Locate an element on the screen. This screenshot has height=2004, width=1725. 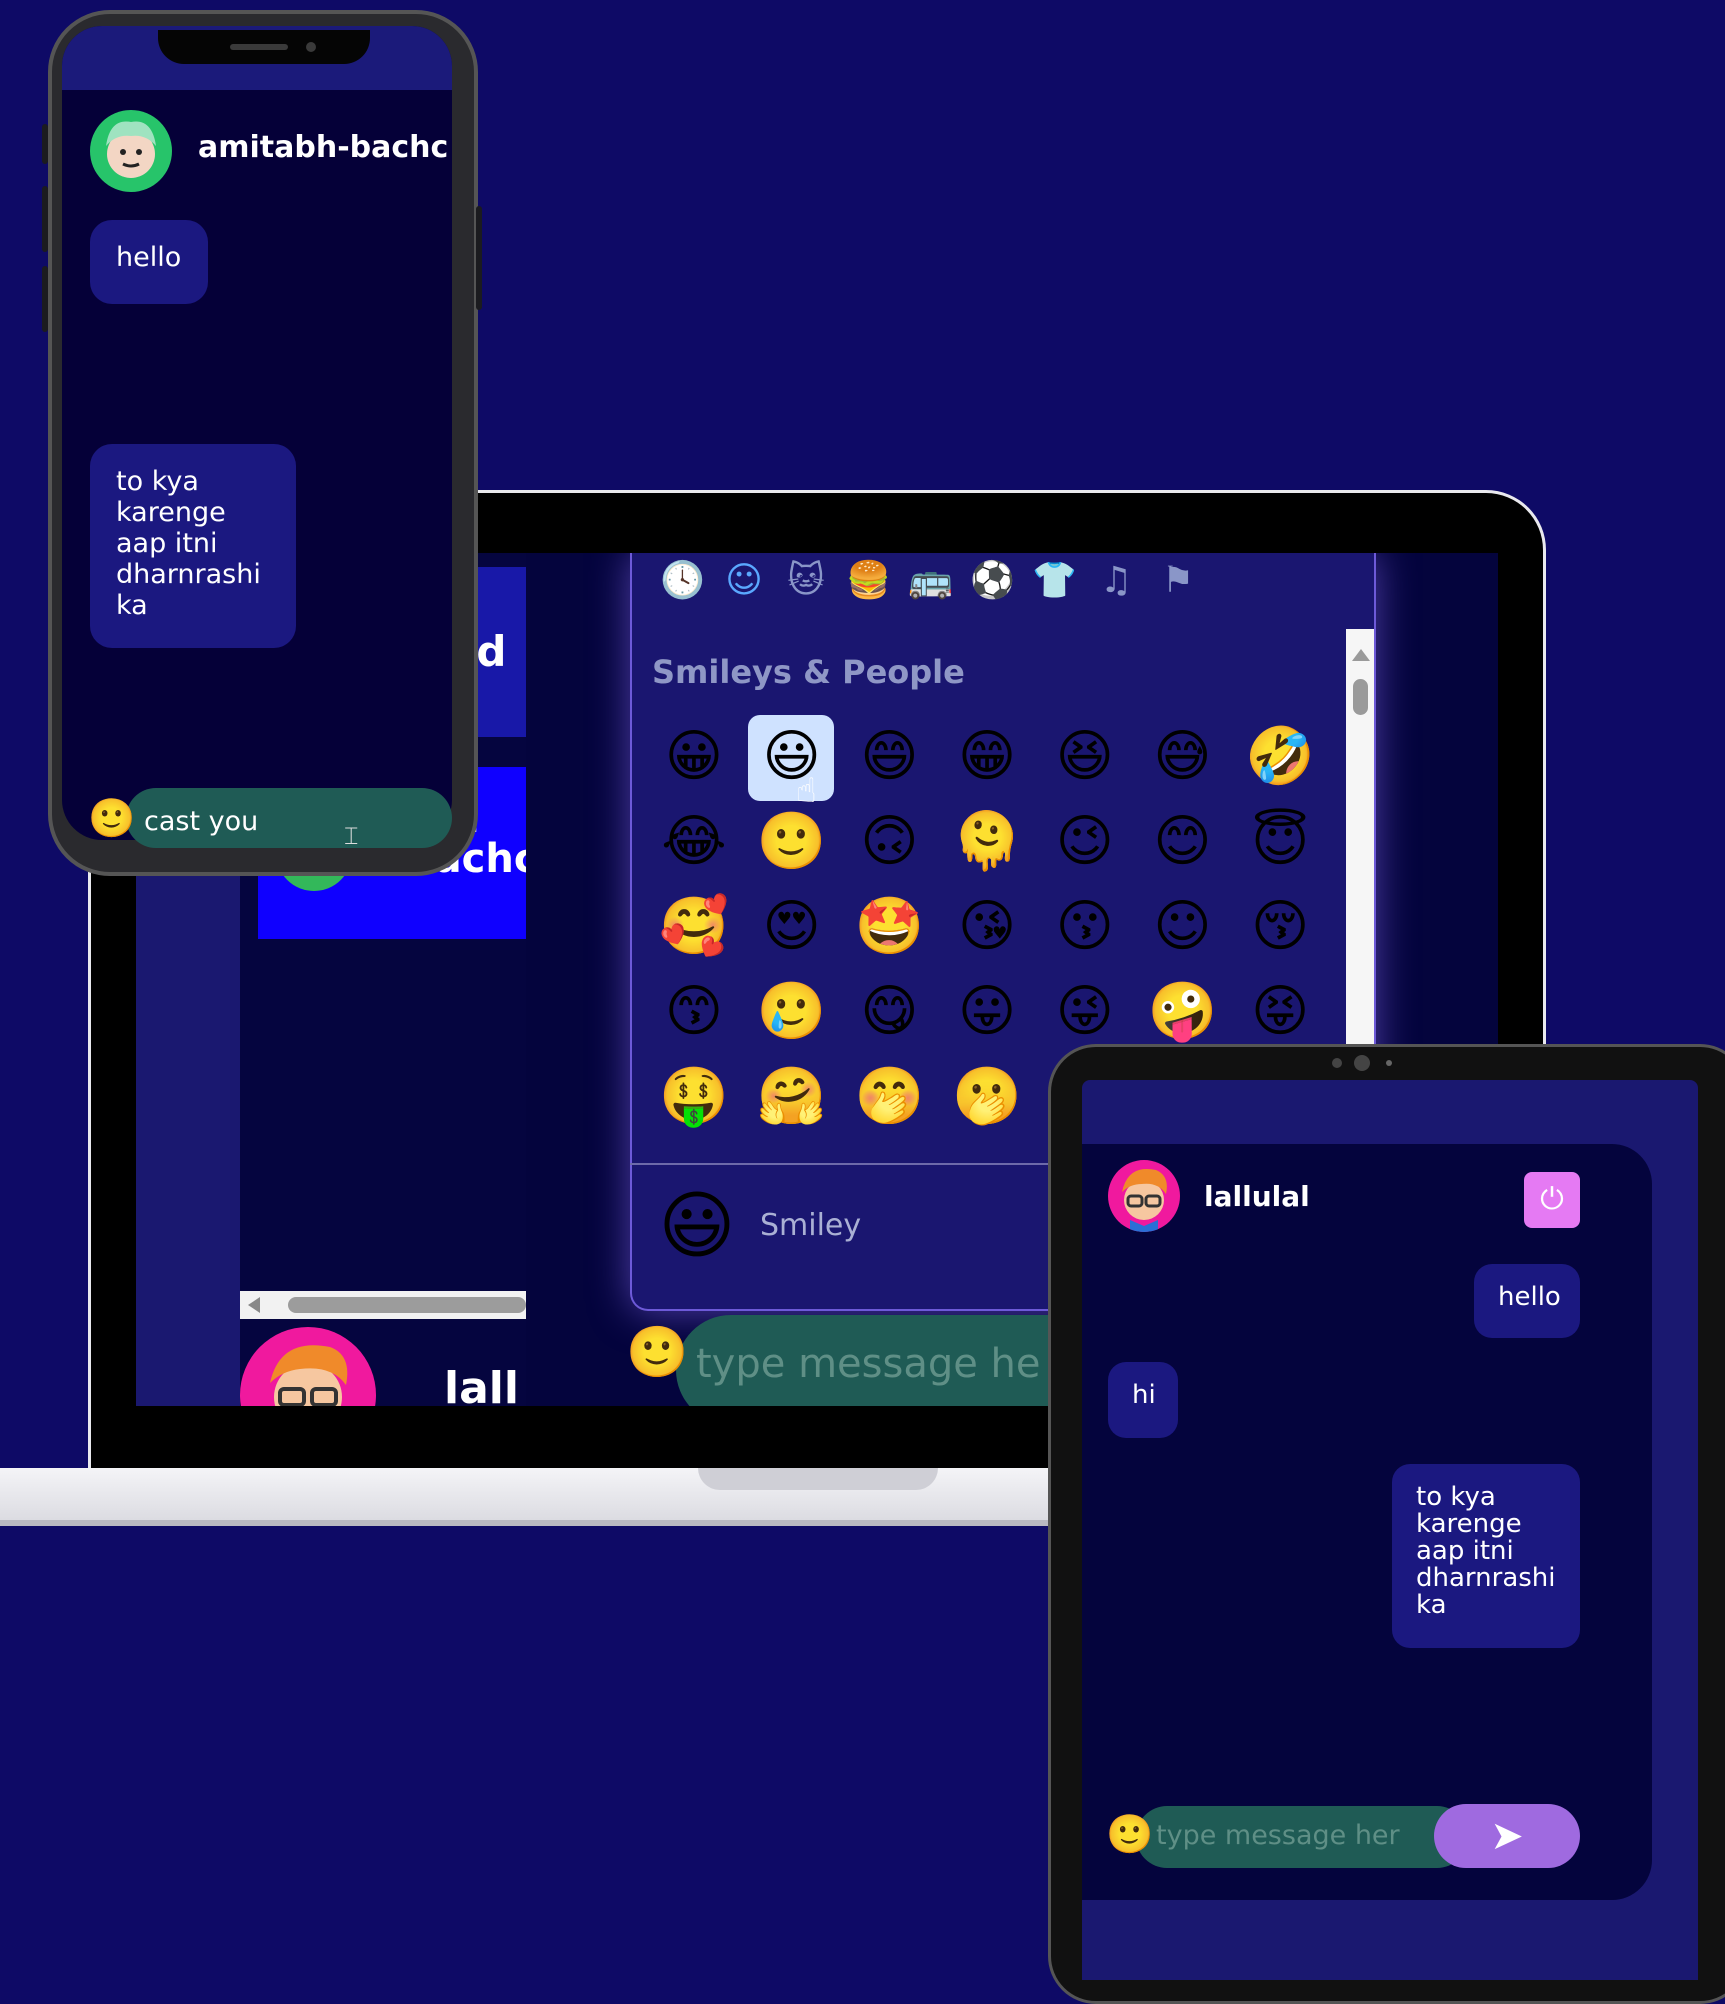
chat-username: amitabh-bachcha is located at coordinates (324, 147).